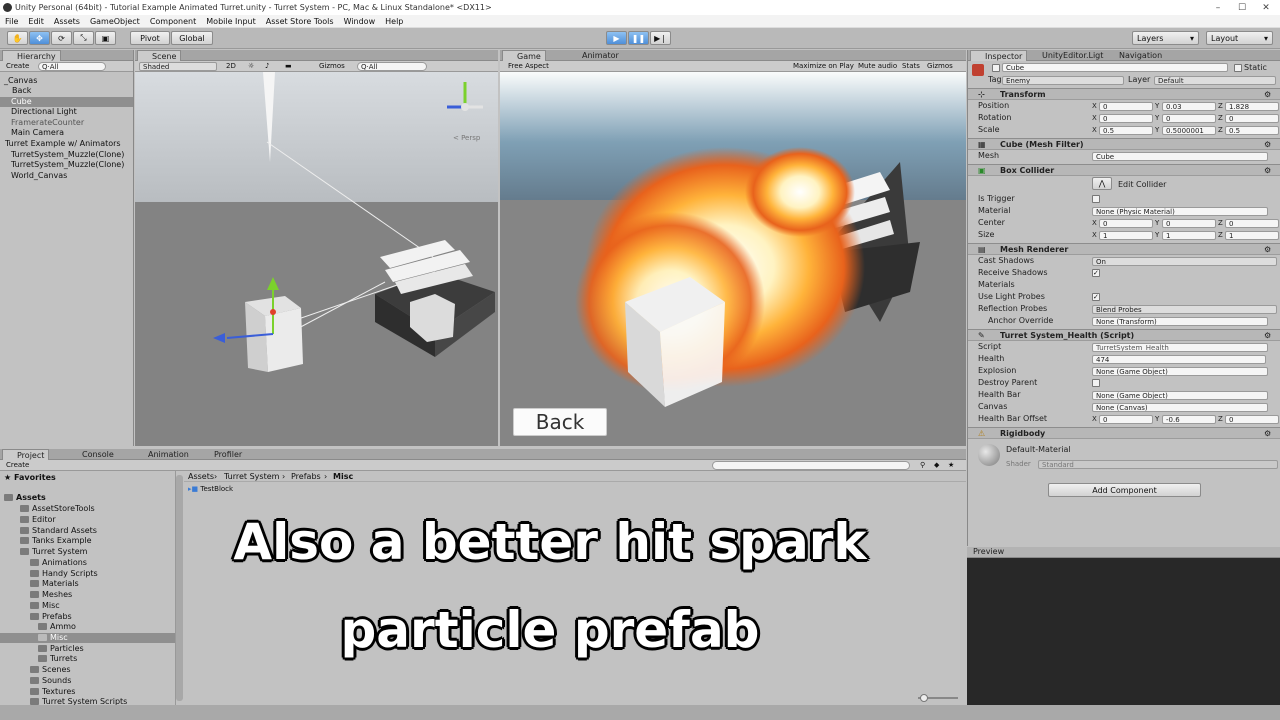 This screenshot has height=720, width=1280. What do you see at coordinates (251, 476) in the screenshot?
I see `breadcrumb-item: Turret System` at bounding box center [251, 476].